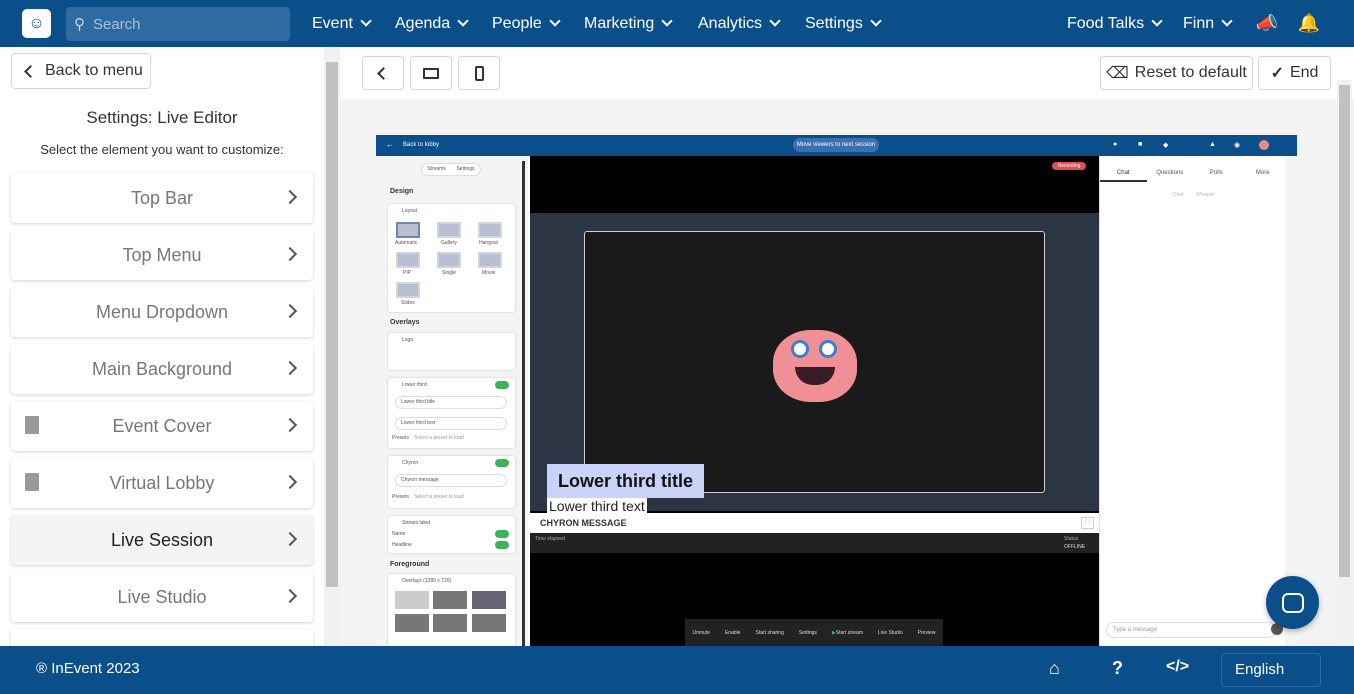 The height and width of the screenshot is (694, 1354). What do you see at coordinates (1344, 331) in the screenshot?
I see `main-scroll-thumb` at bounding box center [1344, 331].